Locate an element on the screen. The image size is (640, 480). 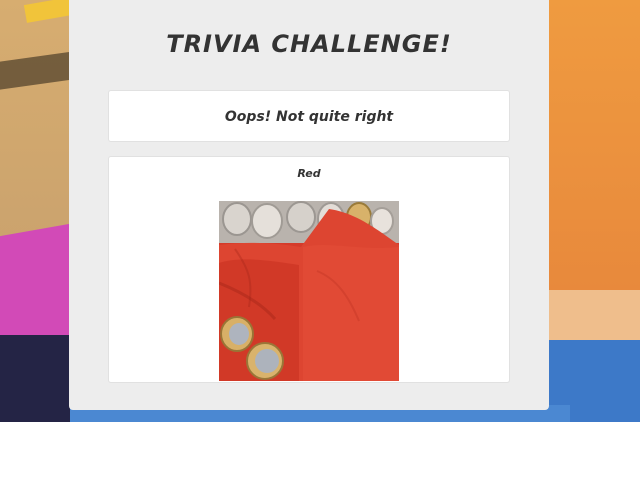
red-powder-image is located at coordinates (309, 291).